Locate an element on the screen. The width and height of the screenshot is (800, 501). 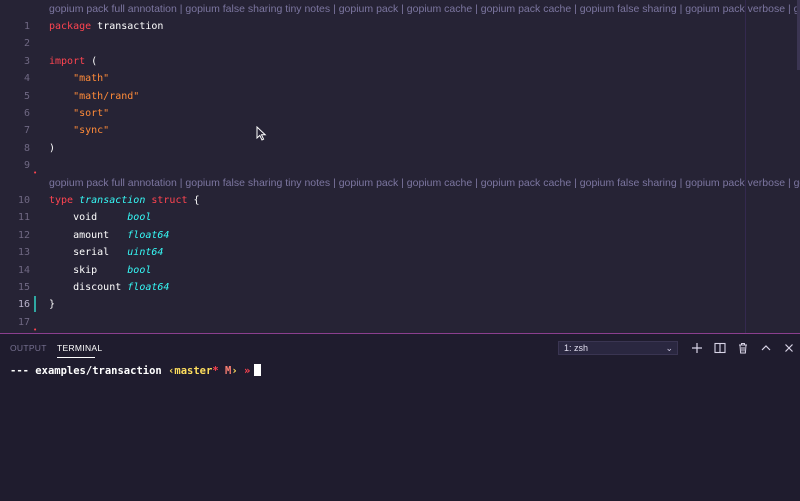
code-token: "math" is located at coordinates (79, 79).